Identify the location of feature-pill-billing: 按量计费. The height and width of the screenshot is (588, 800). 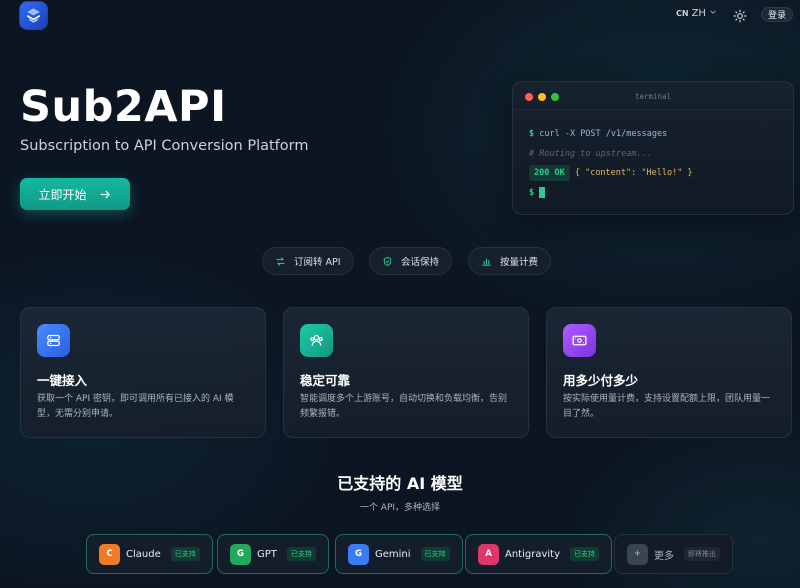
(510, 261).